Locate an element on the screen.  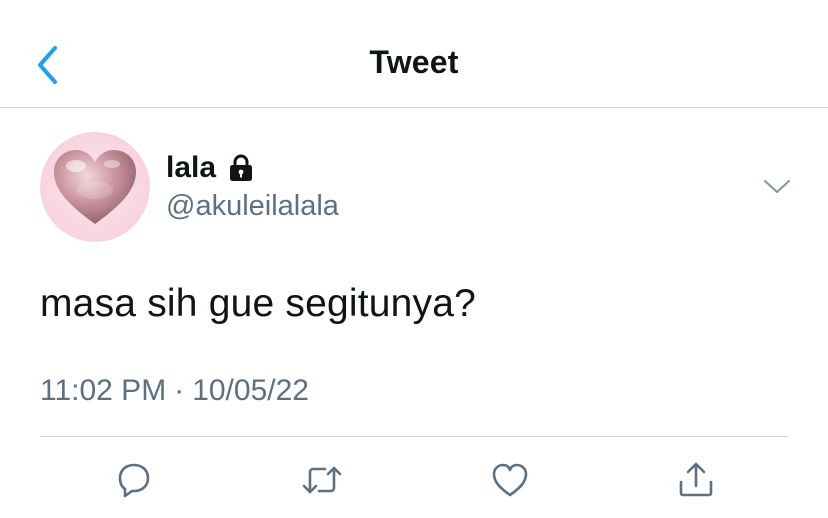
chevron-down-icon is located at coordinates (777, 186).